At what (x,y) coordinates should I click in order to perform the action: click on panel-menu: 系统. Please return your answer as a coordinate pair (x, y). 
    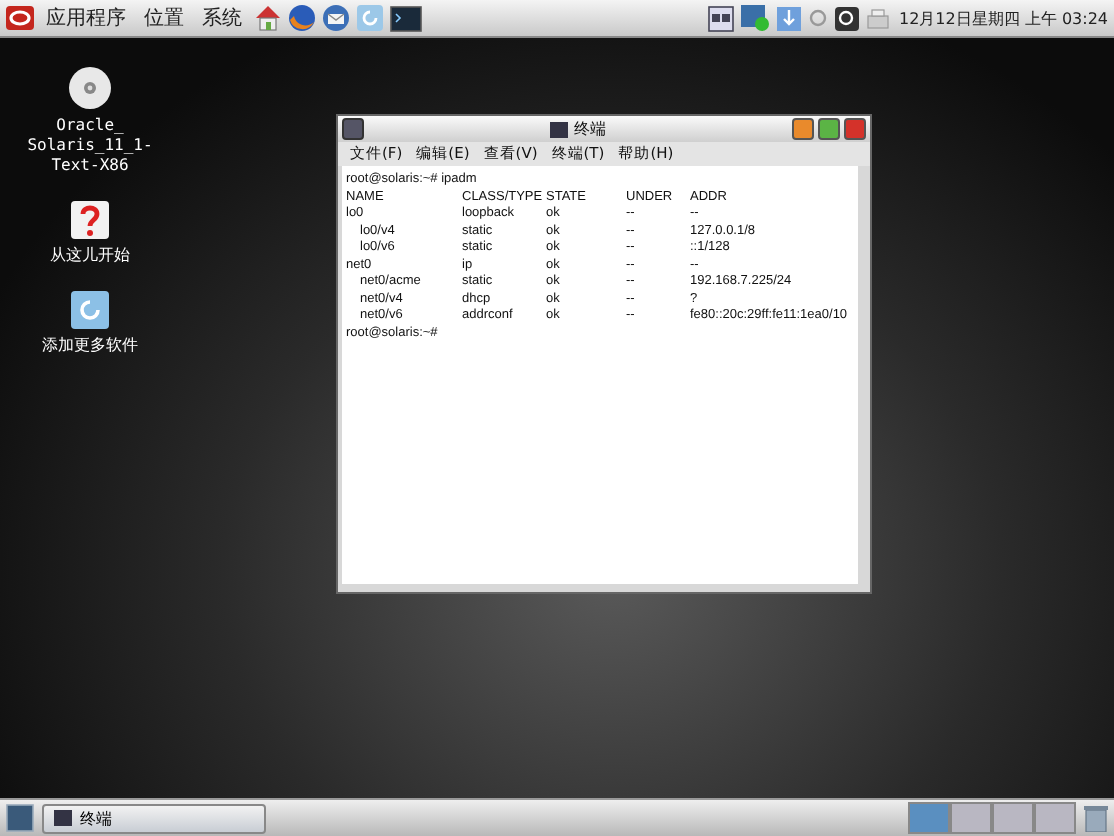
    Looking at the image, I should click on (222, 18).